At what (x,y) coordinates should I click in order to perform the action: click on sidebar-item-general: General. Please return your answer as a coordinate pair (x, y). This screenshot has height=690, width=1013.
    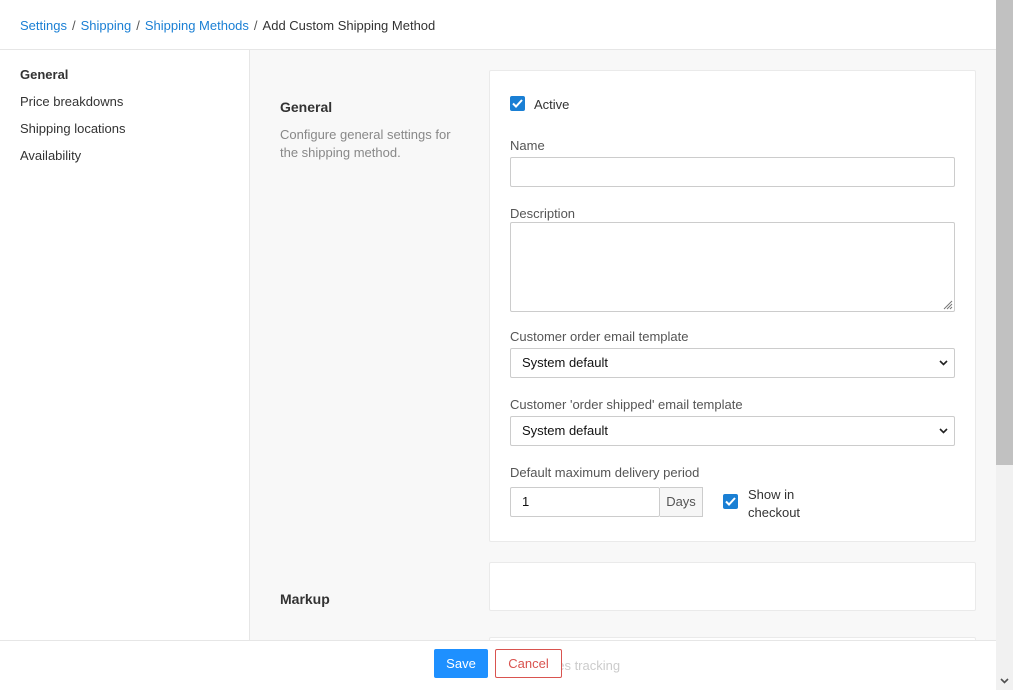
    Looking at the image, I should click on (44, 74).